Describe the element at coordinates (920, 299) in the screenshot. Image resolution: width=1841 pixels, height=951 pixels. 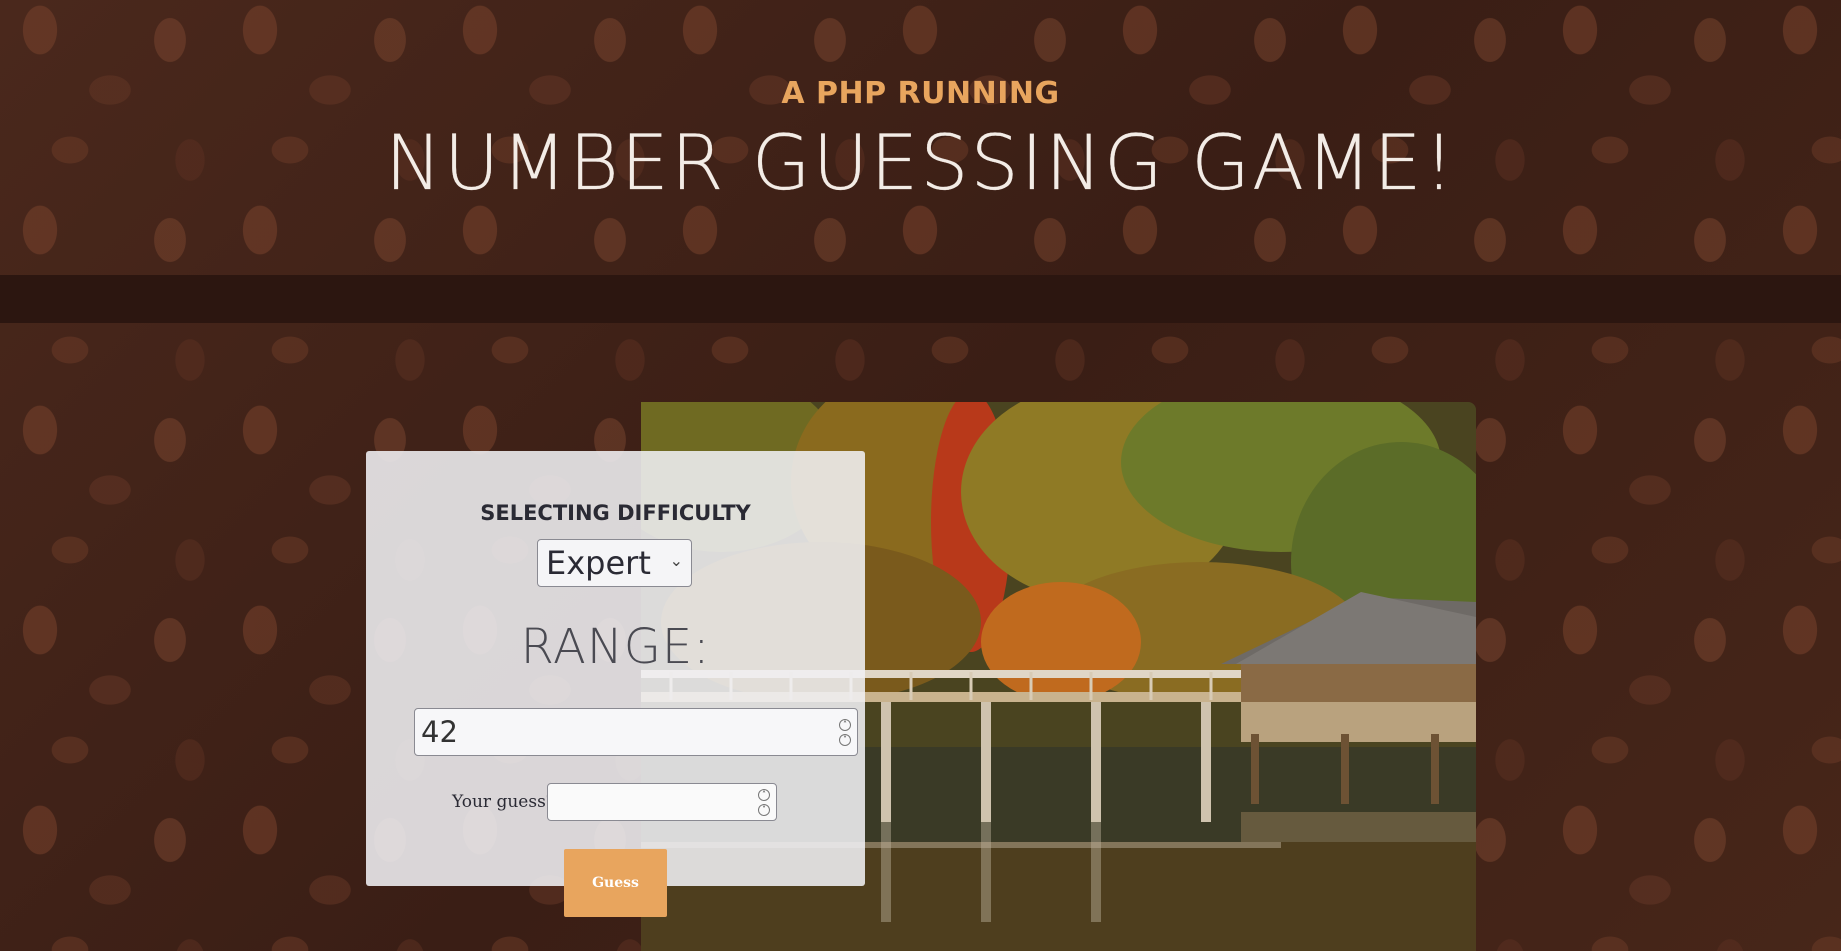
I see `header-band` at that location.